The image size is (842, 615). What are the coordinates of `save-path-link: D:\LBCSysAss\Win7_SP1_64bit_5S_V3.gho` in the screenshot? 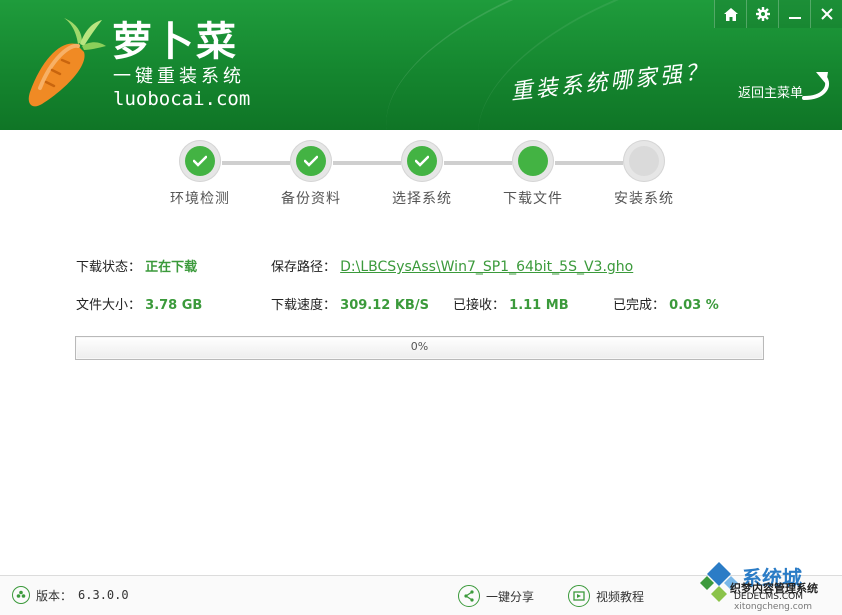 It's located at (486, 267).